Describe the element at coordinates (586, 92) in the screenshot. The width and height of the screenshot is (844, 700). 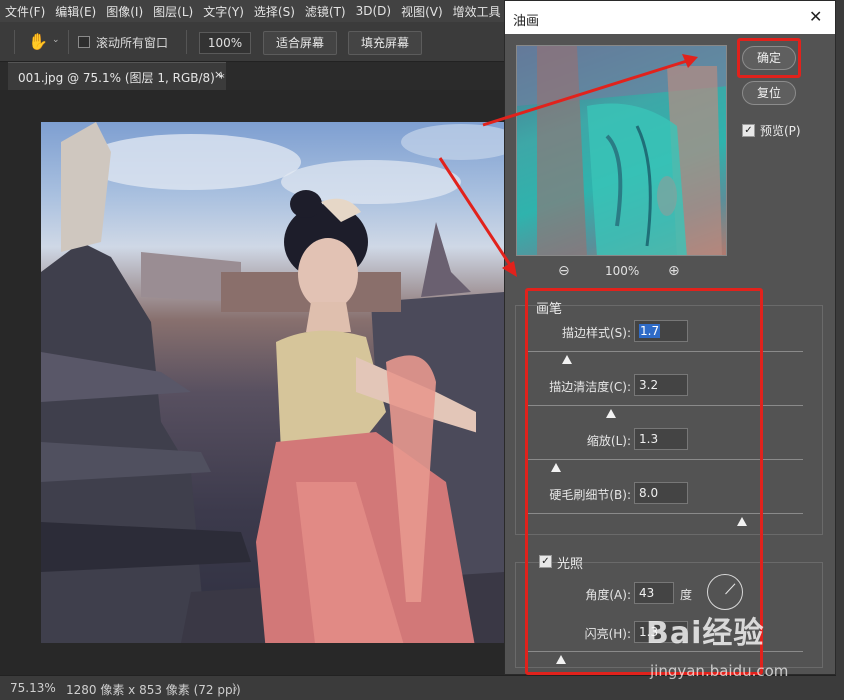
I see `arrow-to-ok-line` at that location.